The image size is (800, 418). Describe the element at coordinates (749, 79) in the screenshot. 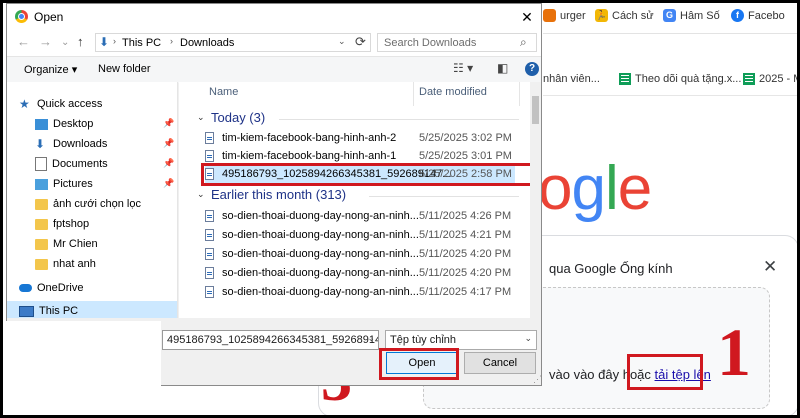

I see `sheets-icon` at that location.